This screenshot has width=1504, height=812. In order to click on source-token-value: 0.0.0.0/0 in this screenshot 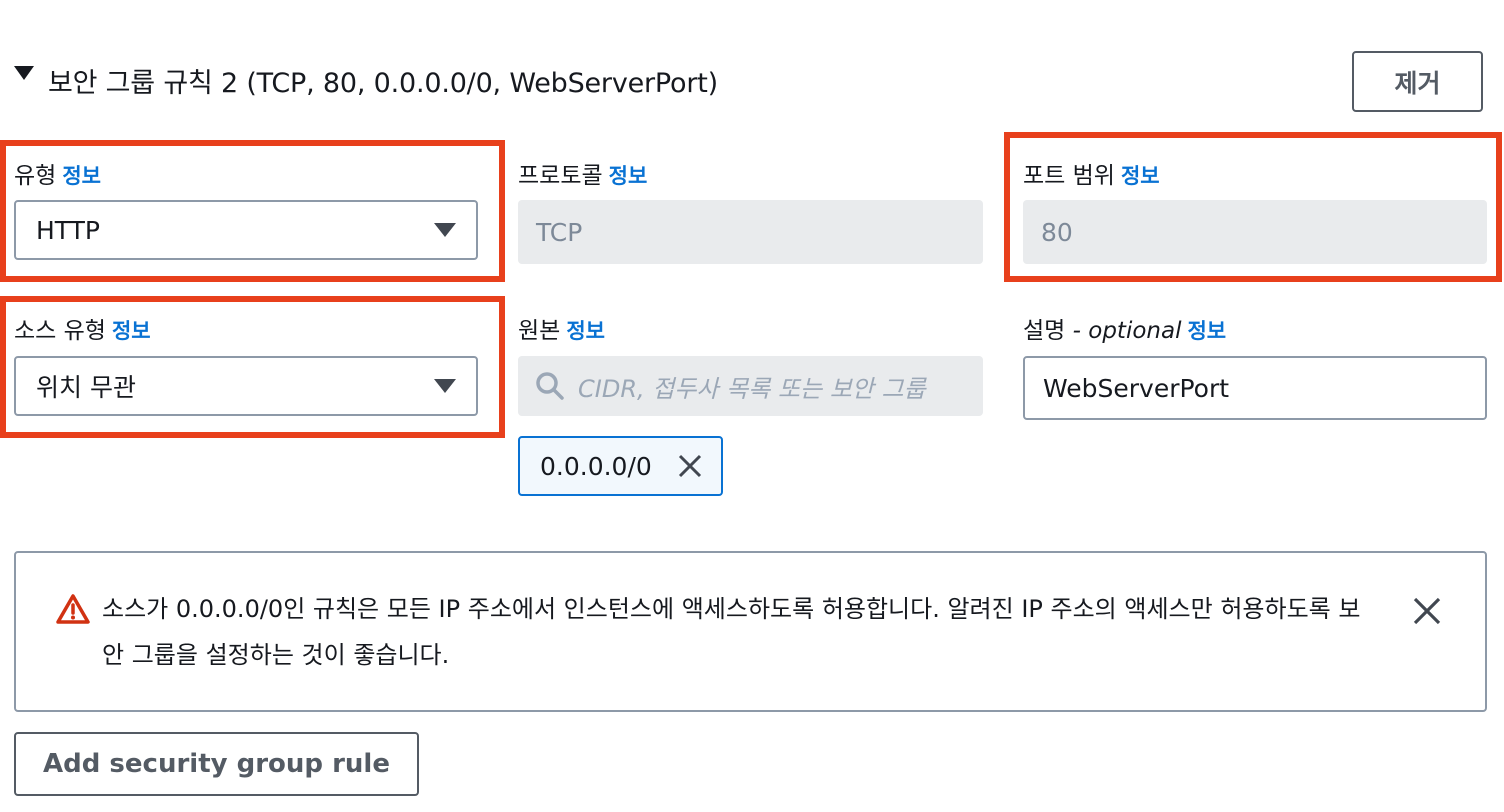, I will do `click(596, 466)`.